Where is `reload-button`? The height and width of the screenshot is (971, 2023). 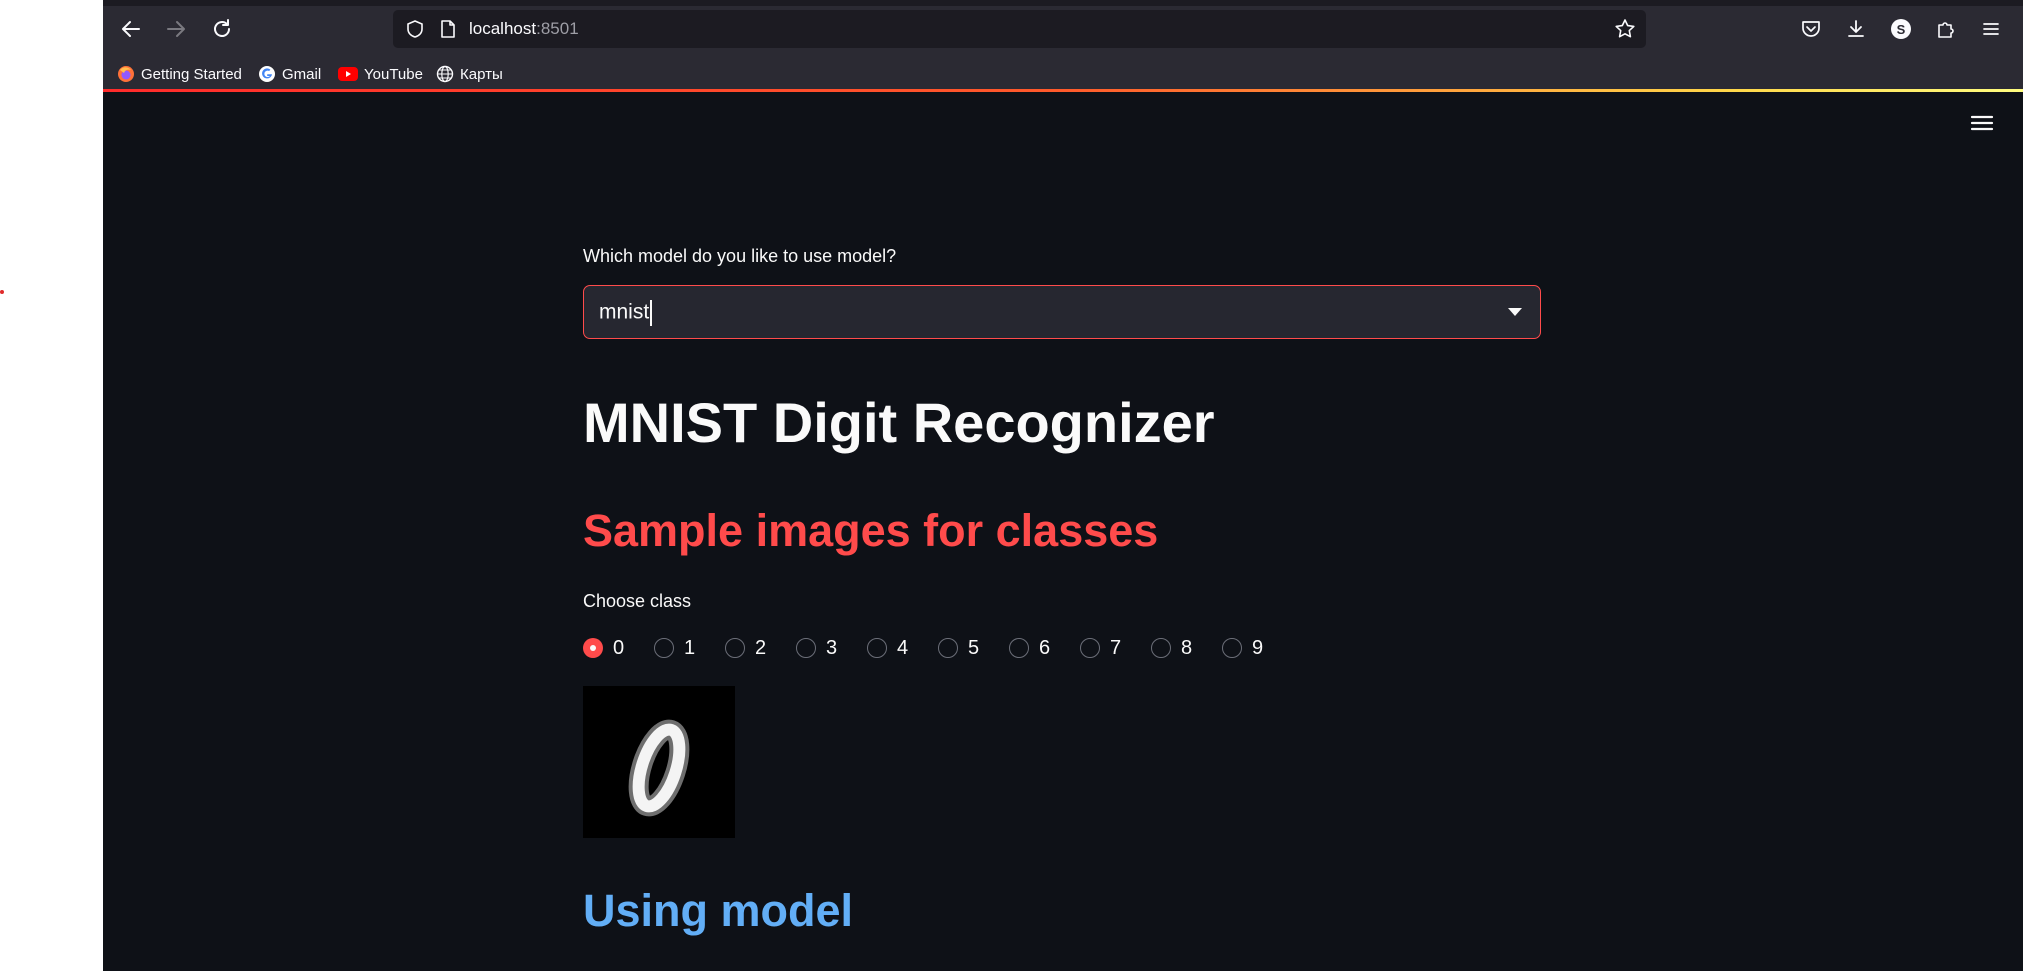 reload-button is located at coordinates (222, 29).